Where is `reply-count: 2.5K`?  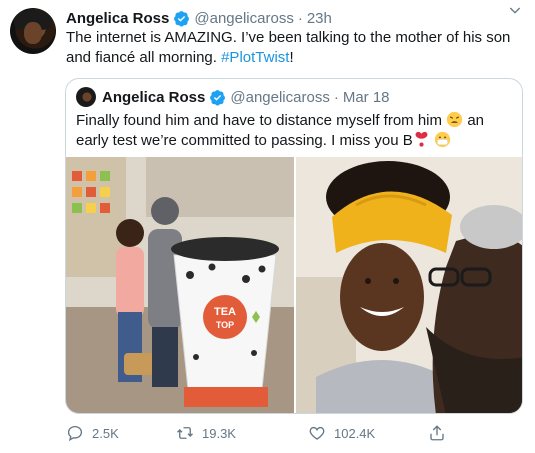
reply-count: 2.5K is located at coordinates (105, 433).